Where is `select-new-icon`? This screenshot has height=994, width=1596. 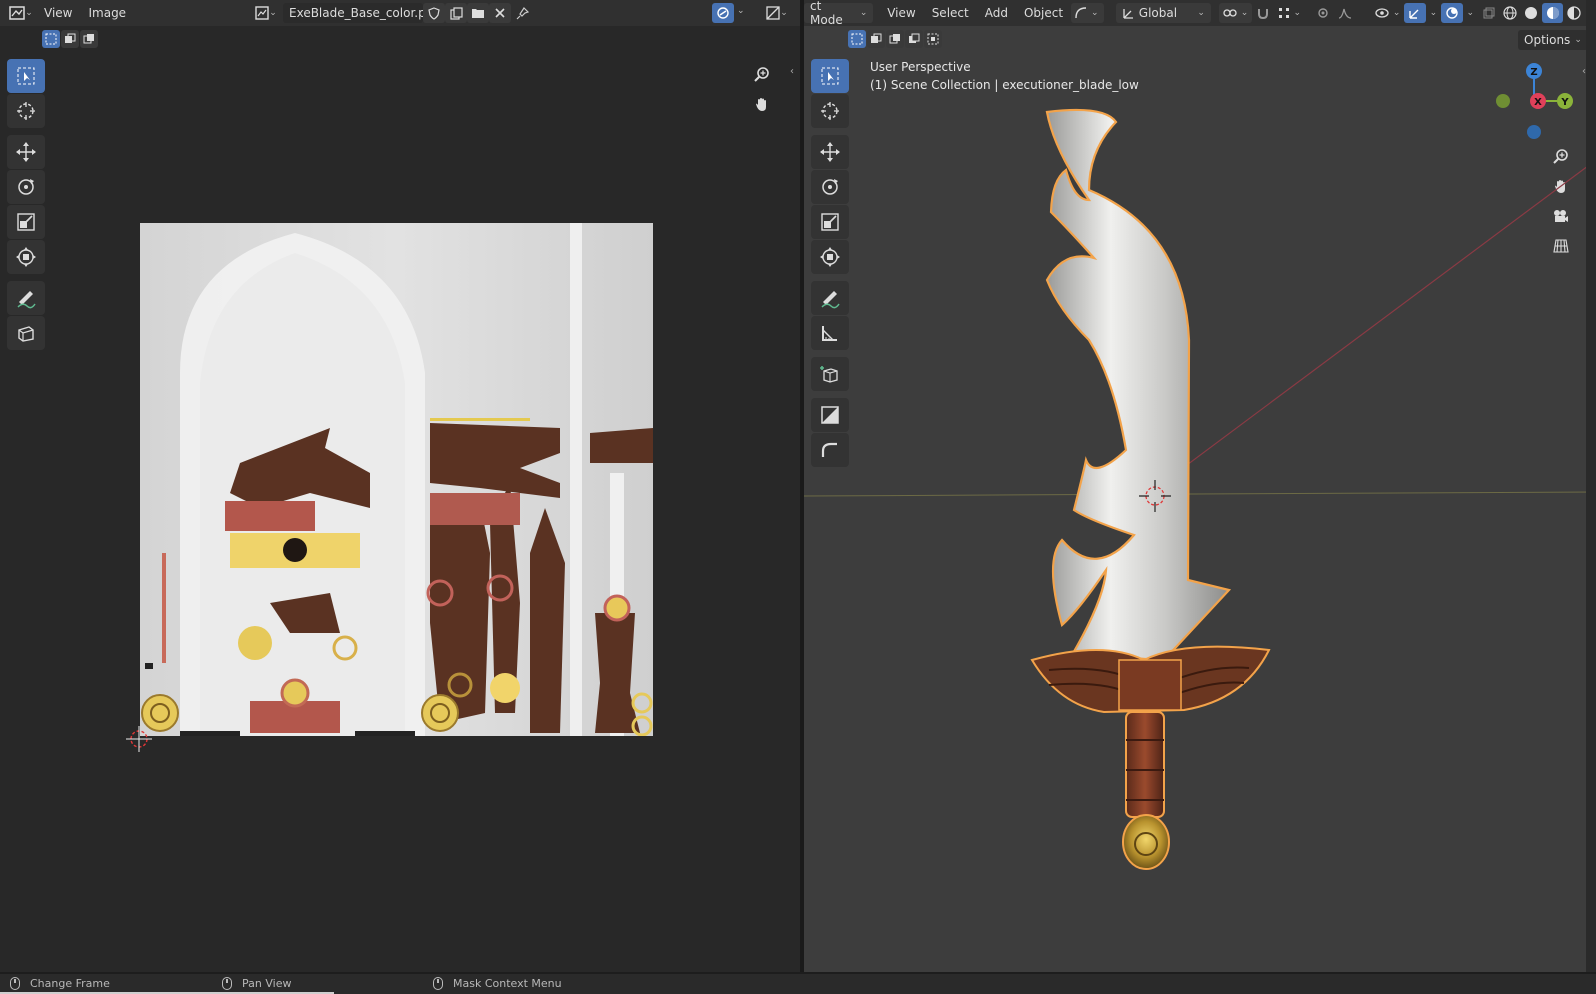
select-new-icon is located at coordinates (51, 39).